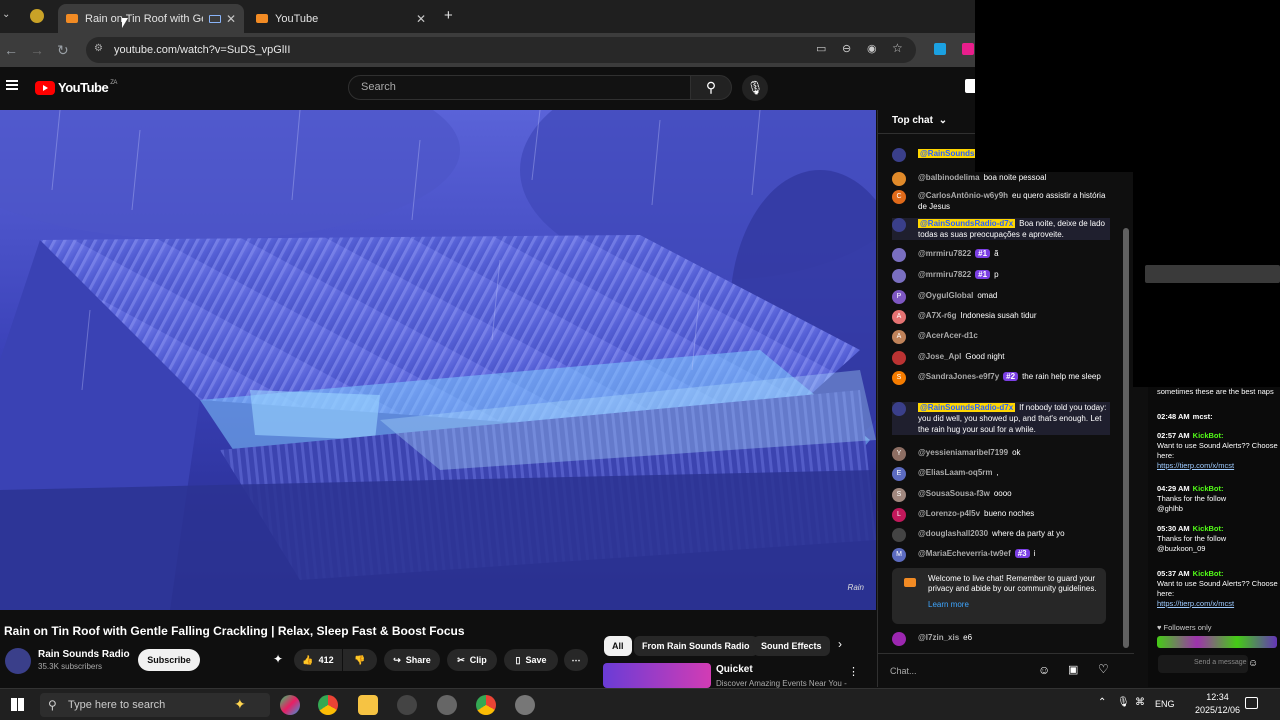 This screenshot has height=720, width=1280. Describe the element at coordinates (6, 14) in the screenshot. I see `tab-list-chevron-icon: ⌄` at that location.